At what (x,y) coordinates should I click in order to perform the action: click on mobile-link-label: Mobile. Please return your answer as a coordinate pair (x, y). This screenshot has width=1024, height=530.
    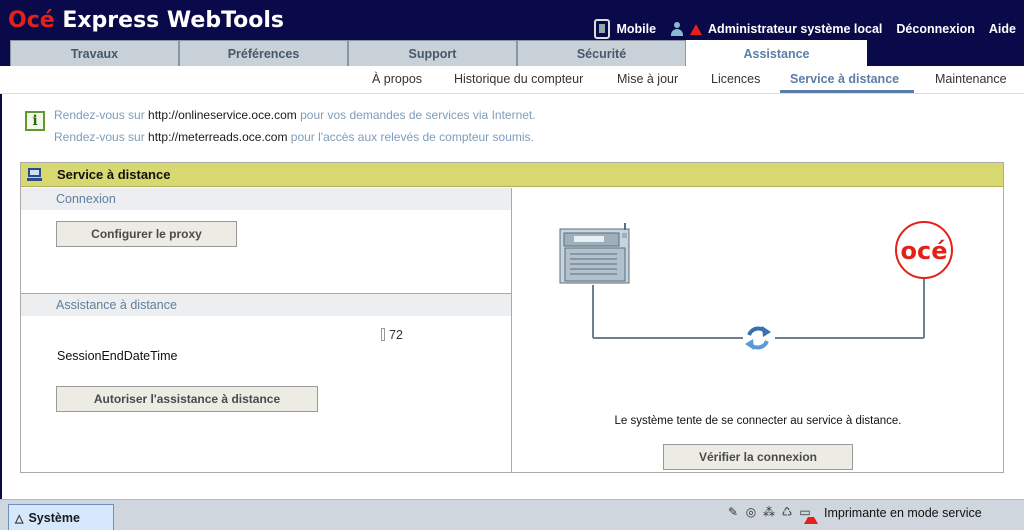
    Looking at the image, I should click on (636, 29).